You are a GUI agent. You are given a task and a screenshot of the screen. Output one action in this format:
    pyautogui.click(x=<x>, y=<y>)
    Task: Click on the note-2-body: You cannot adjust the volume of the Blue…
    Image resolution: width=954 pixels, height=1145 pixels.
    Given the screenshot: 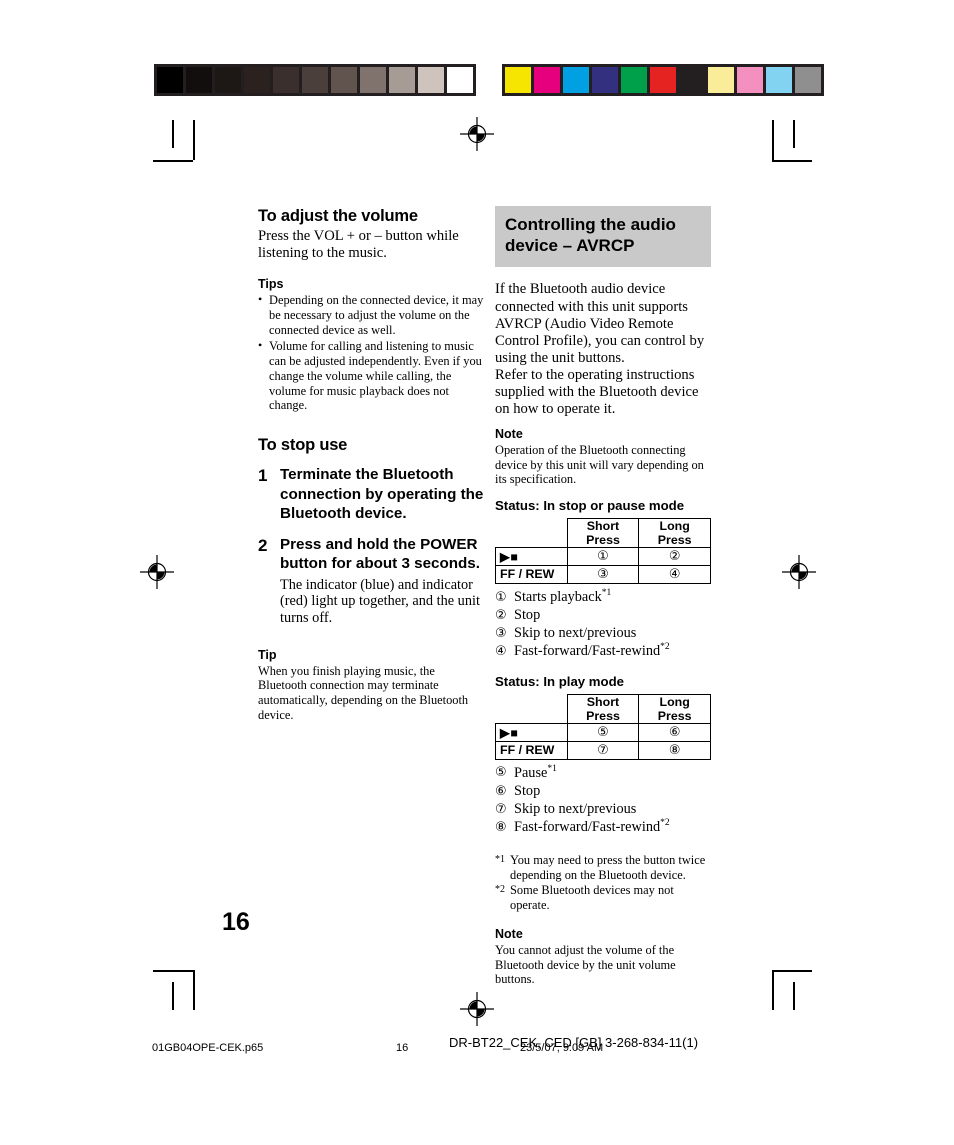 What is the action you would take?
    pyautogui.click(x=585, y=964)
    